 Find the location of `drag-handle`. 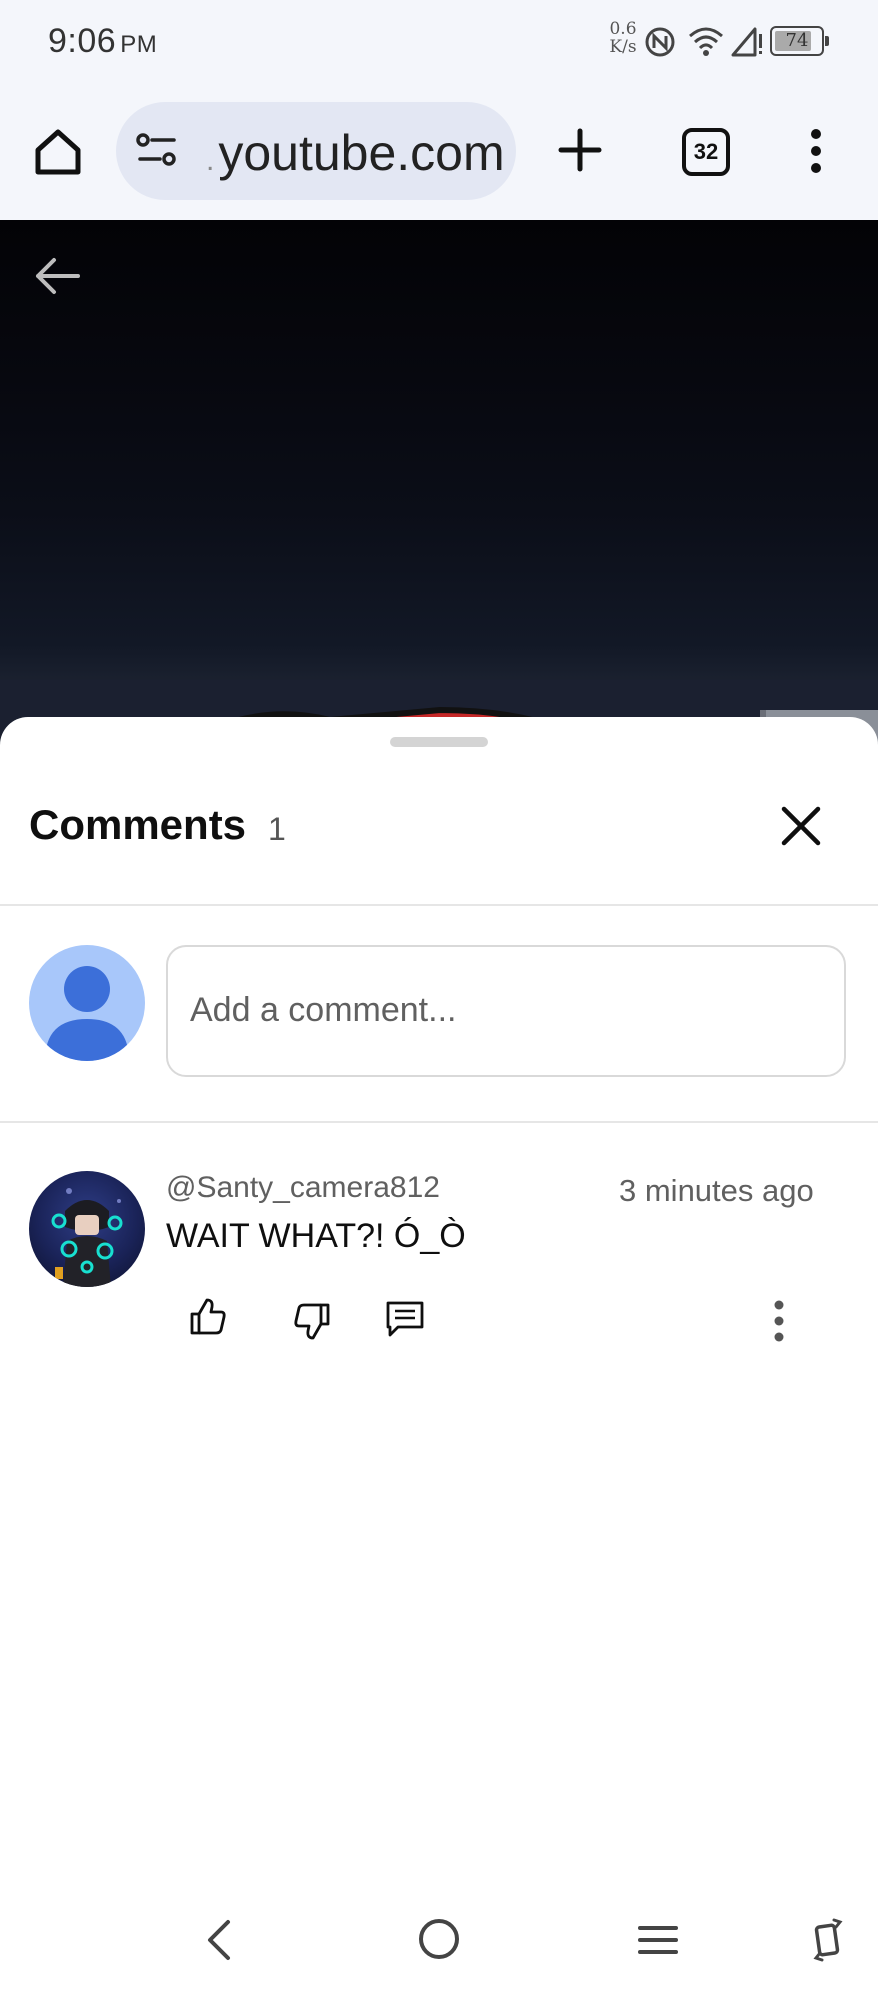

drag-handle is located at coordinates (439, 742).